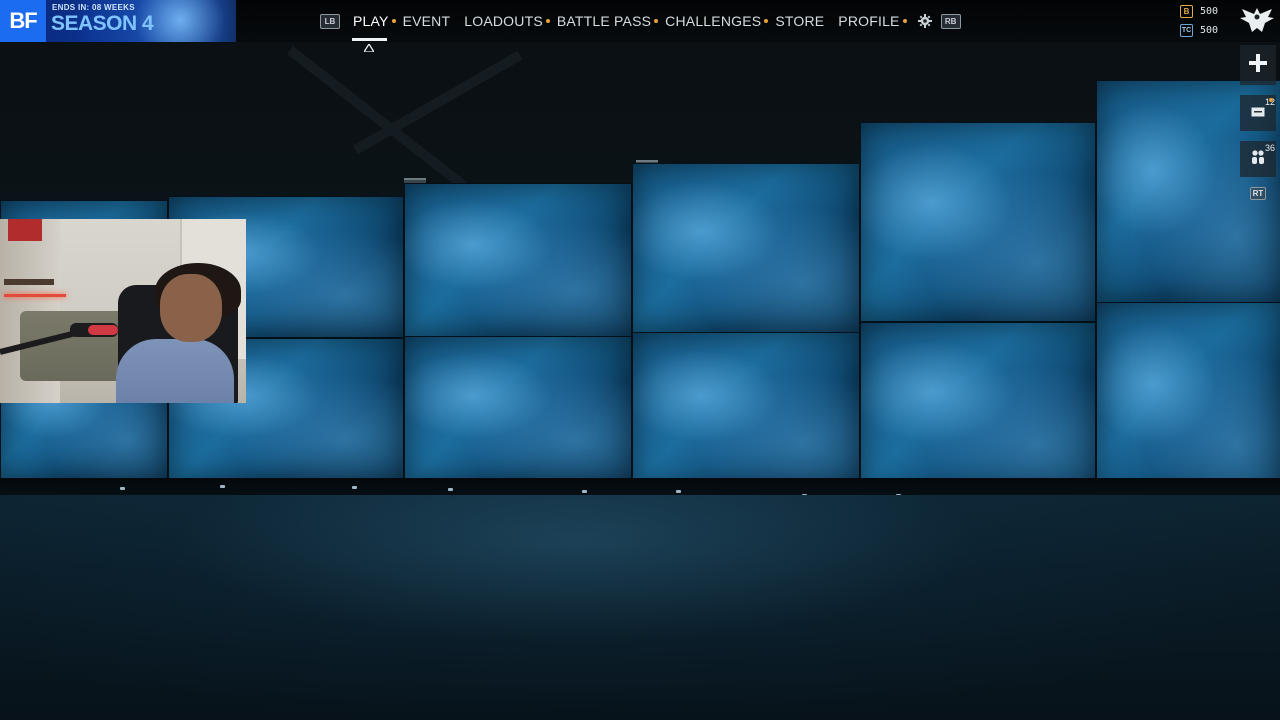 This screenshot has width=1280, height=720. Describe the element at coordinates (103, 330) in the screenshot. I see `webcam-microphone-light` at that location.